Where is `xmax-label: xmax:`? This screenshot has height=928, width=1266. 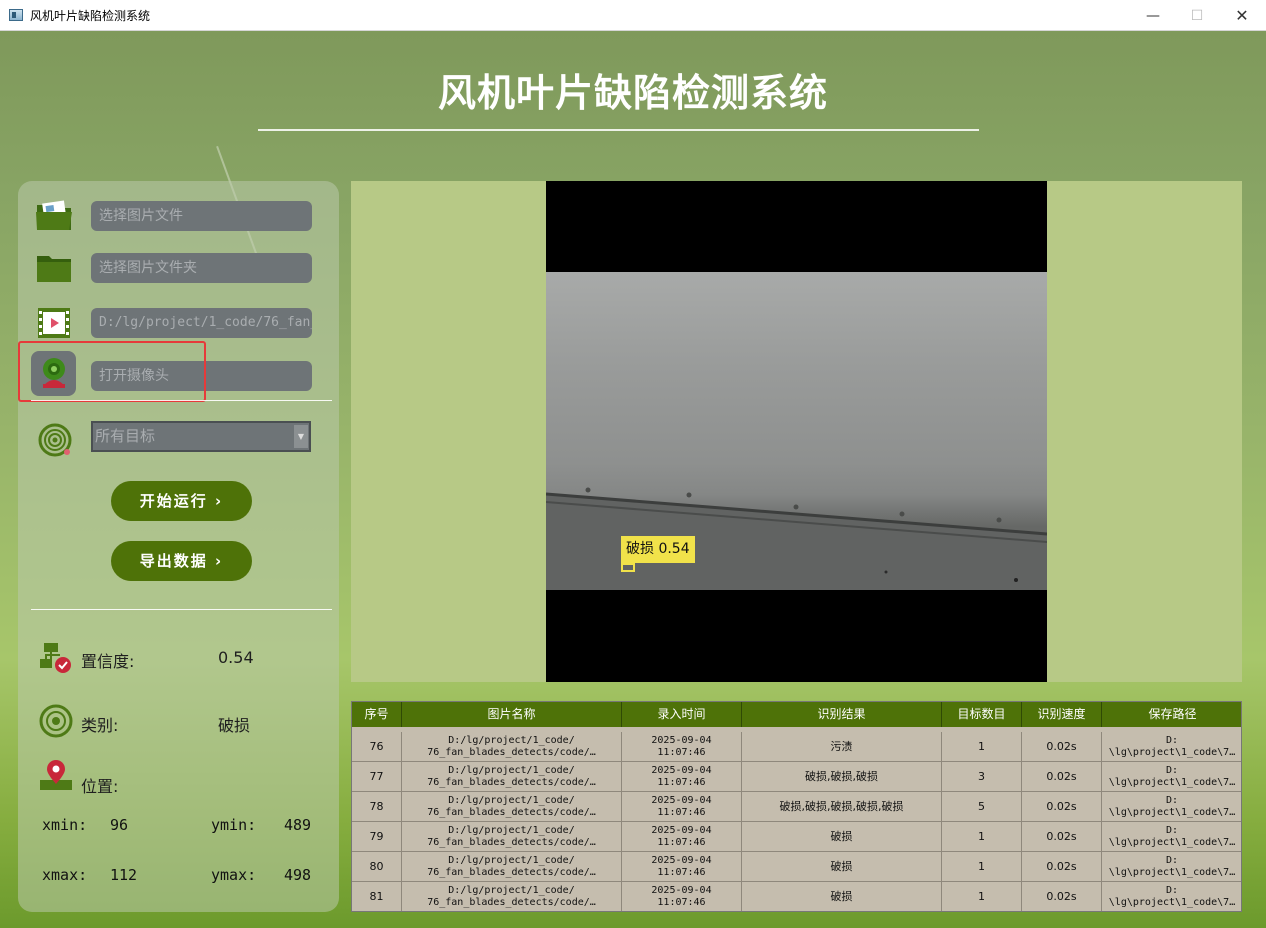
xmax-label: xmax: is located at coordinates (65, 875).